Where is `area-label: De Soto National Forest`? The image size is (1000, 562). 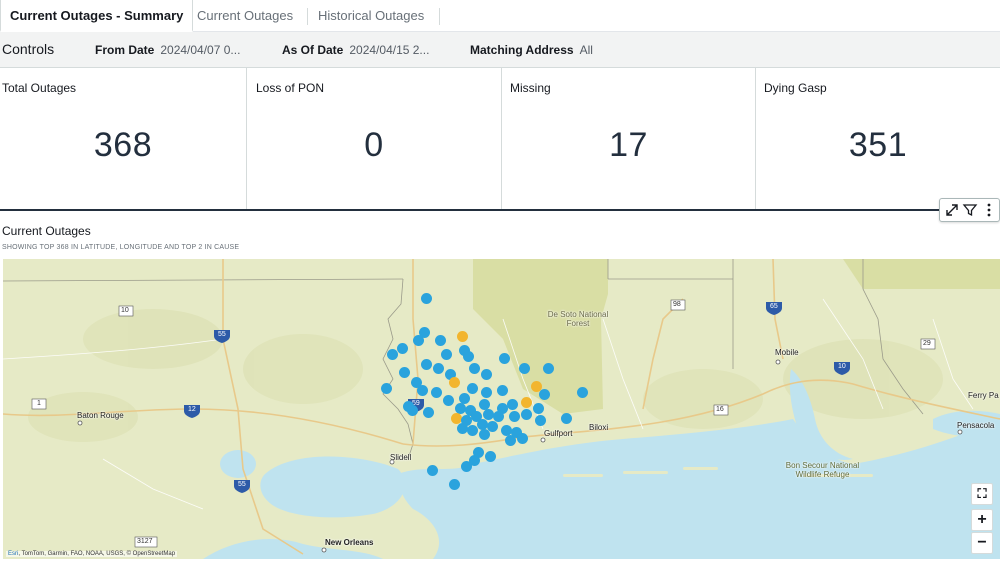 area-label: De Soto National Forest is located at coordinates (578, 319).